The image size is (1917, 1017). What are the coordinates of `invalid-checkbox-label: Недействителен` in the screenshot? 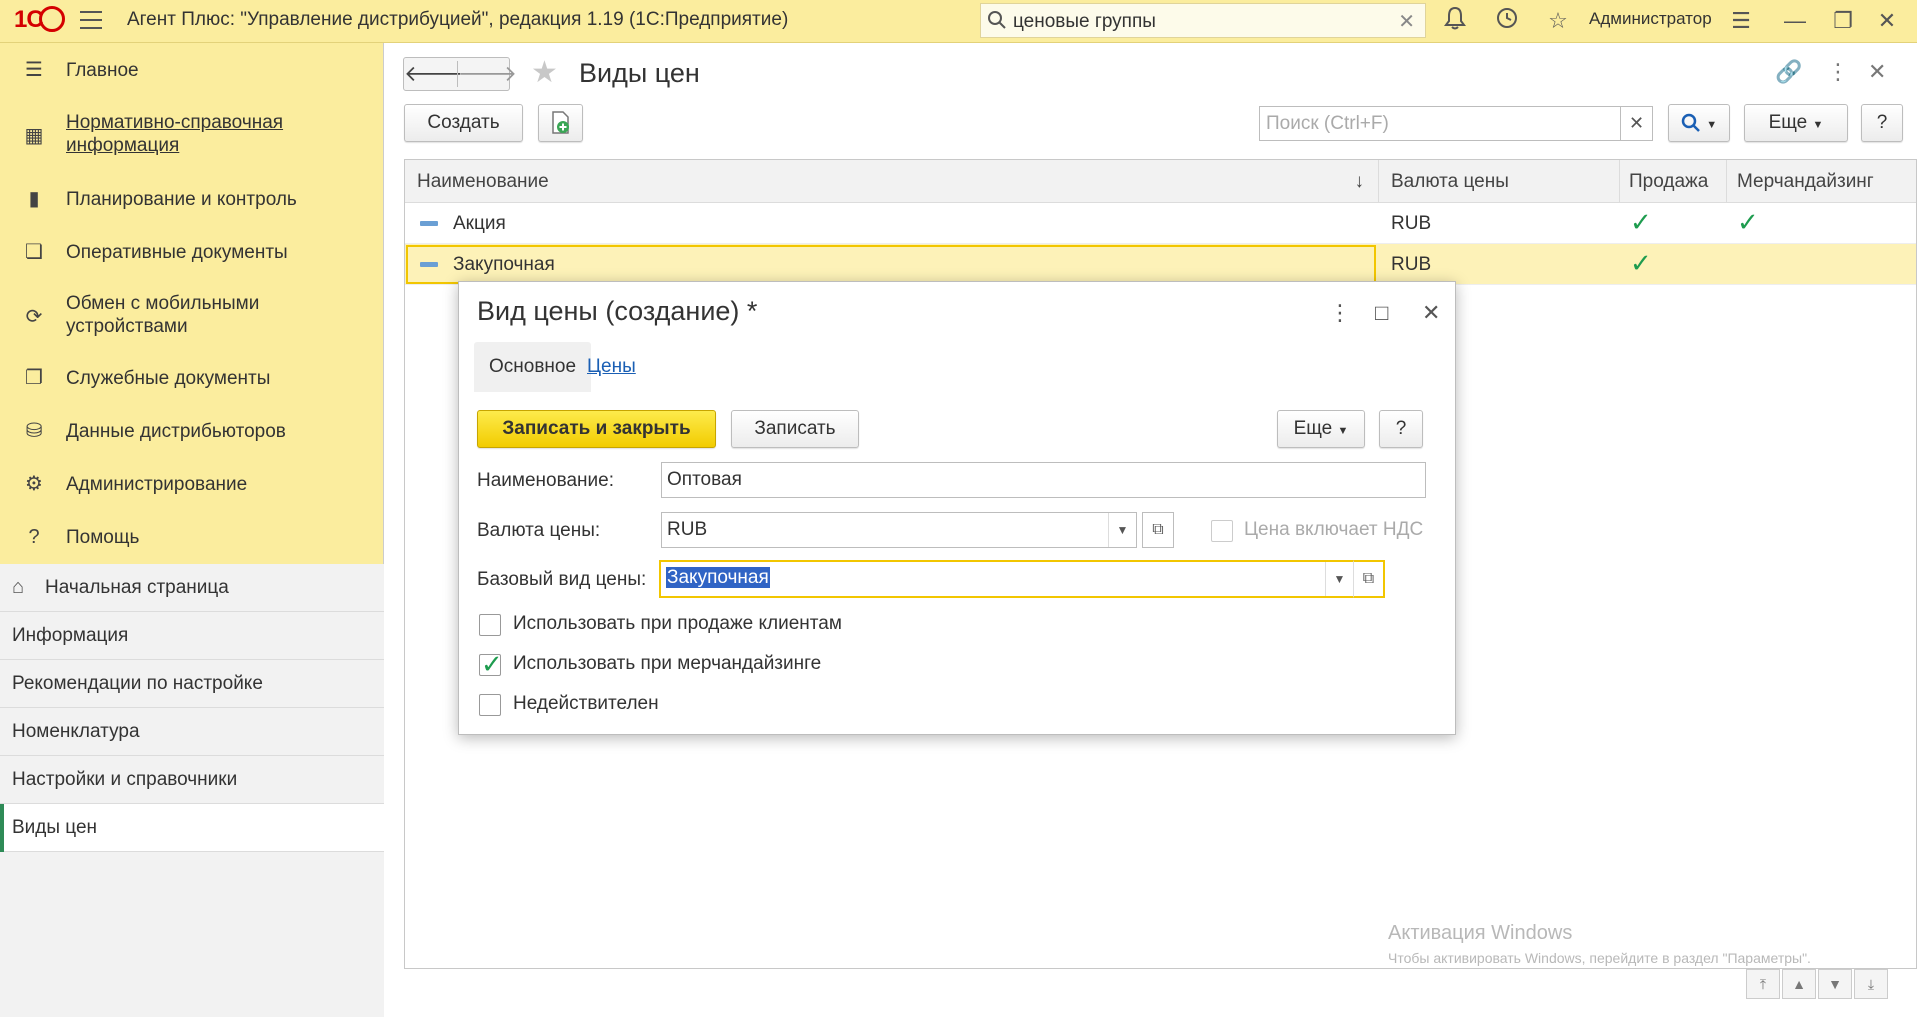 It's located at (586, 704).